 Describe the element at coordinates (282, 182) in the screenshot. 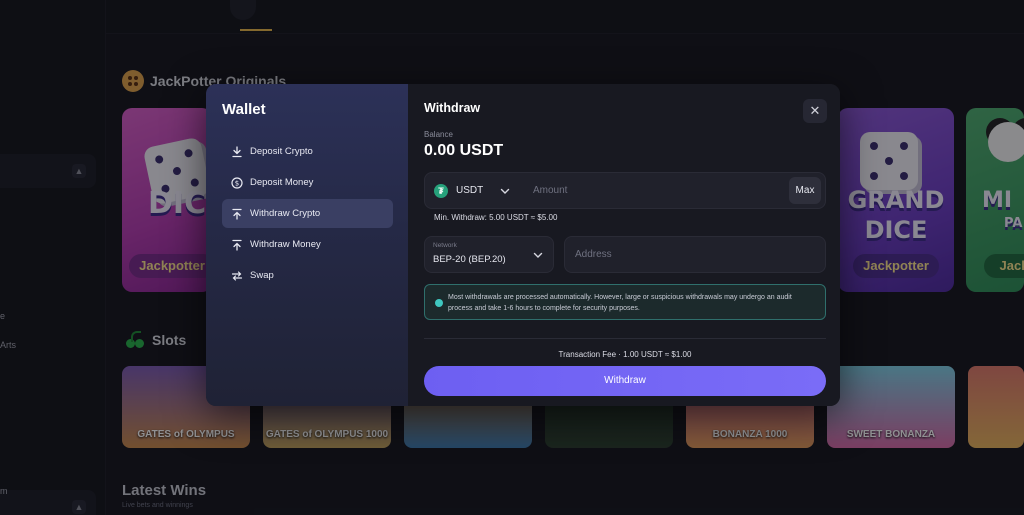

I see `menu-item-label: Deposit Money` at that location.